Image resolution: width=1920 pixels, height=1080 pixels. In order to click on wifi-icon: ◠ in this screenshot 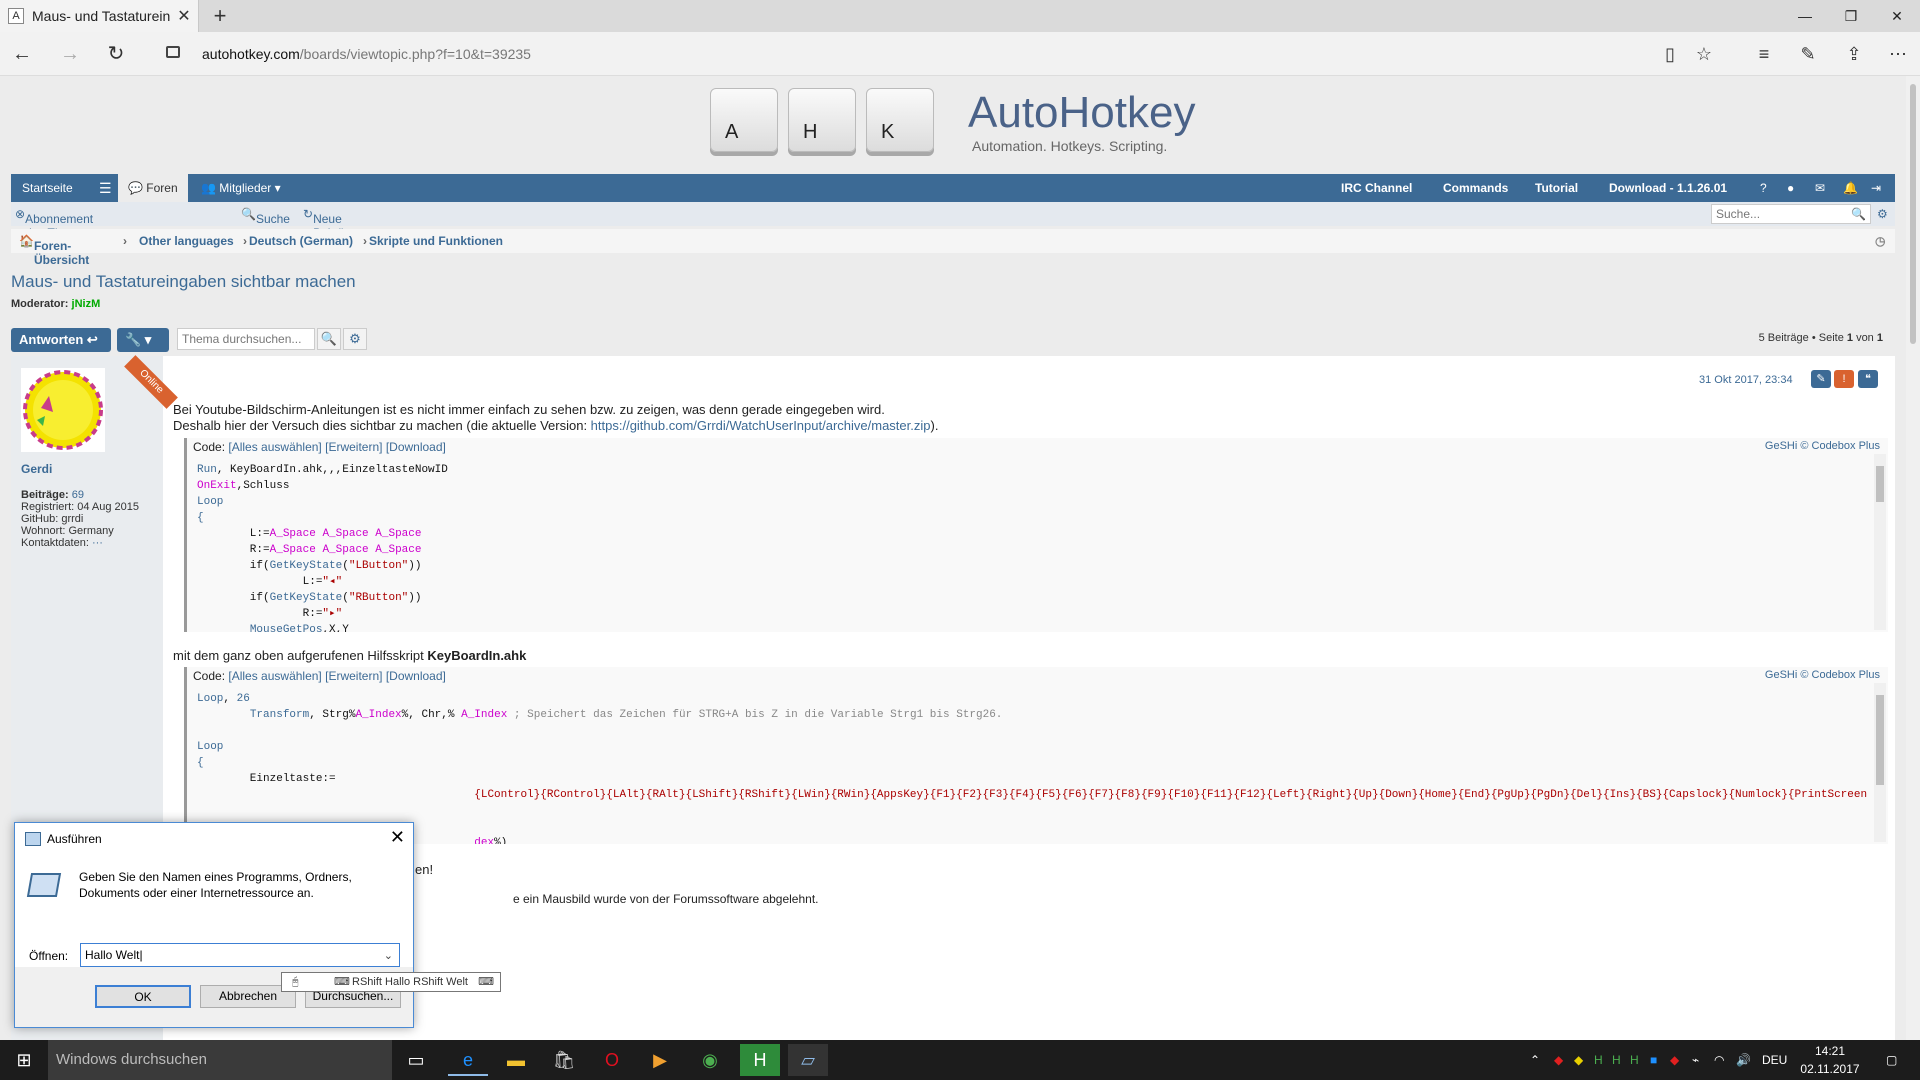, I will do `click(1719, 1060)`.